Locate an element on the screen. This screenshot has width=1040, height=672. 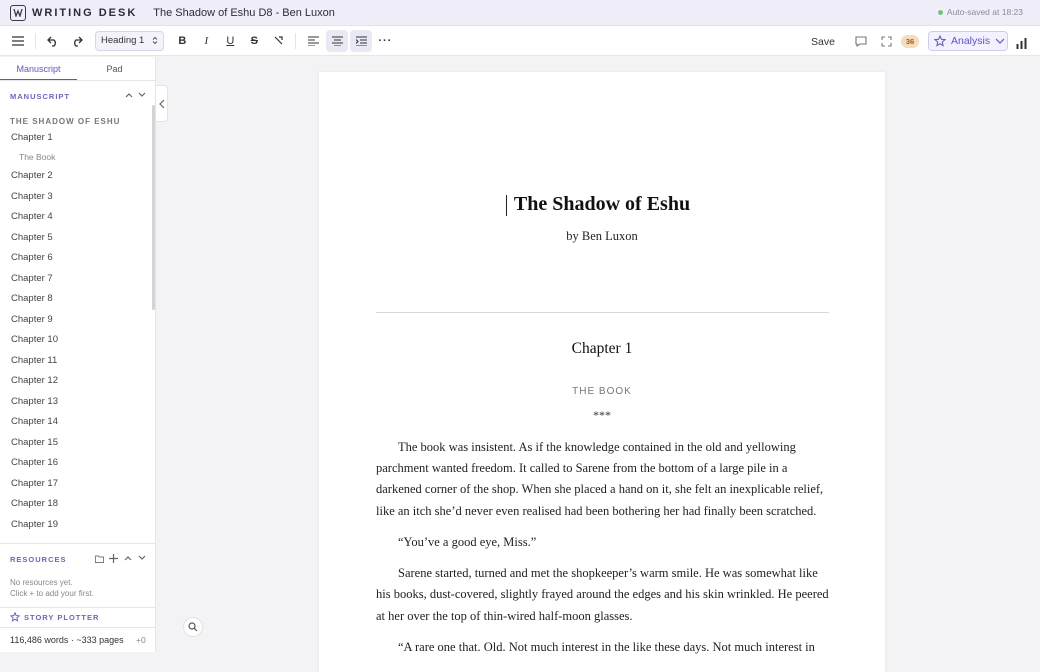
scene-item: The Book is located at coordinates (37, 157).